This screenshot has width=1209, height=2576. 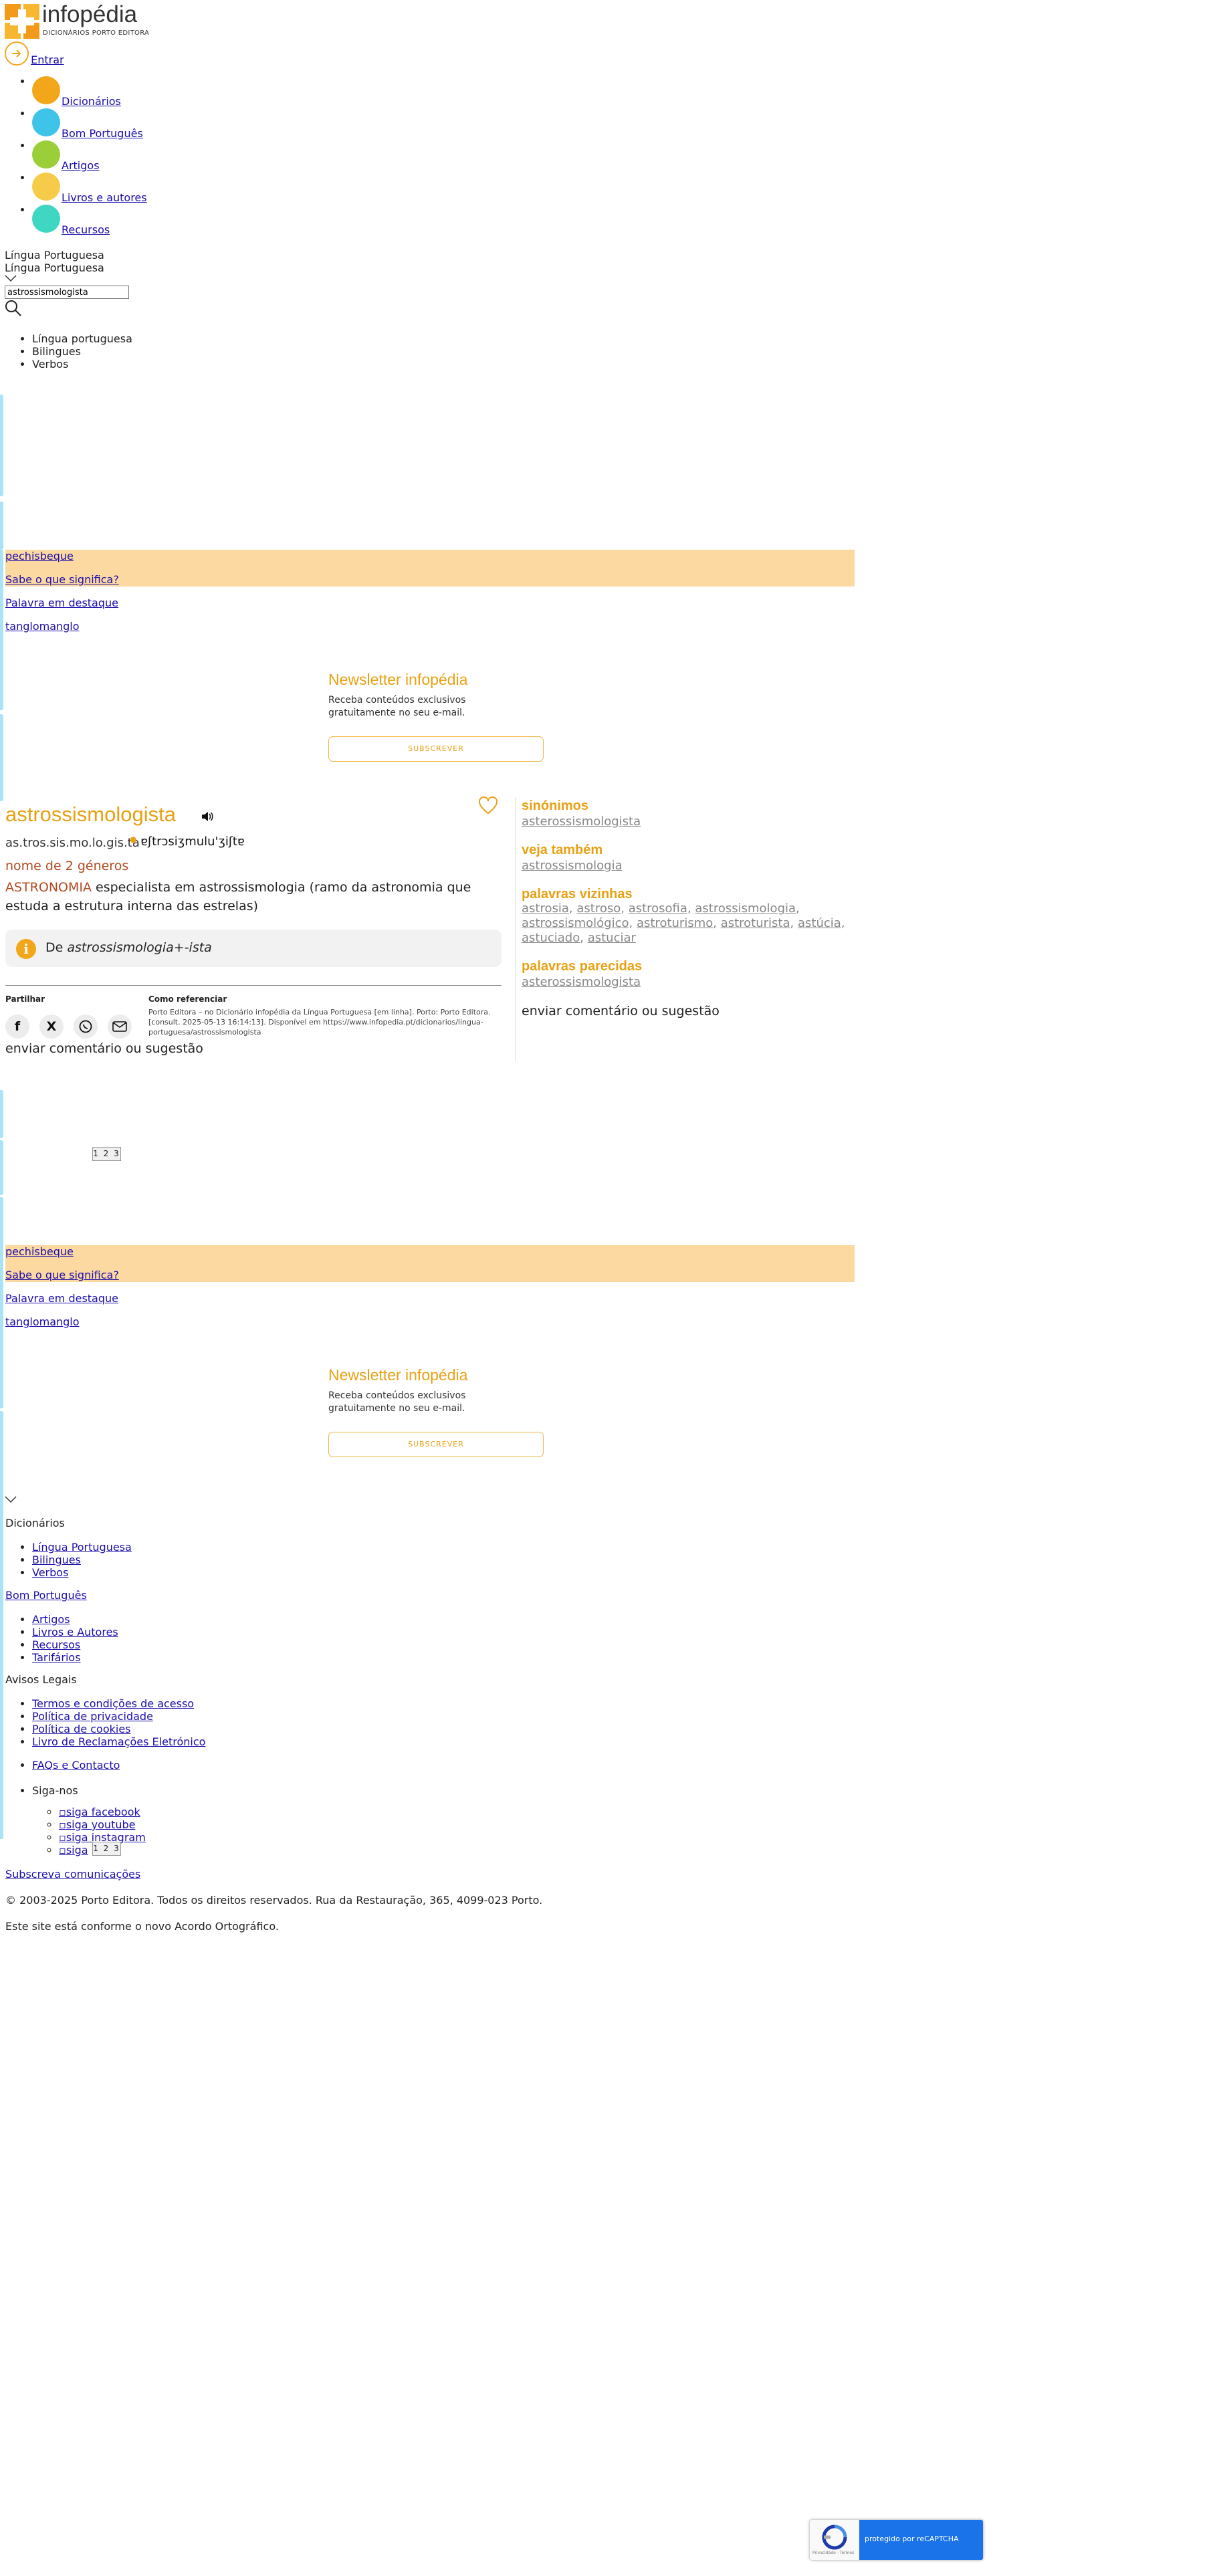 I want to click on footer-link: Política de cookies, so click(x=81, y=1729).